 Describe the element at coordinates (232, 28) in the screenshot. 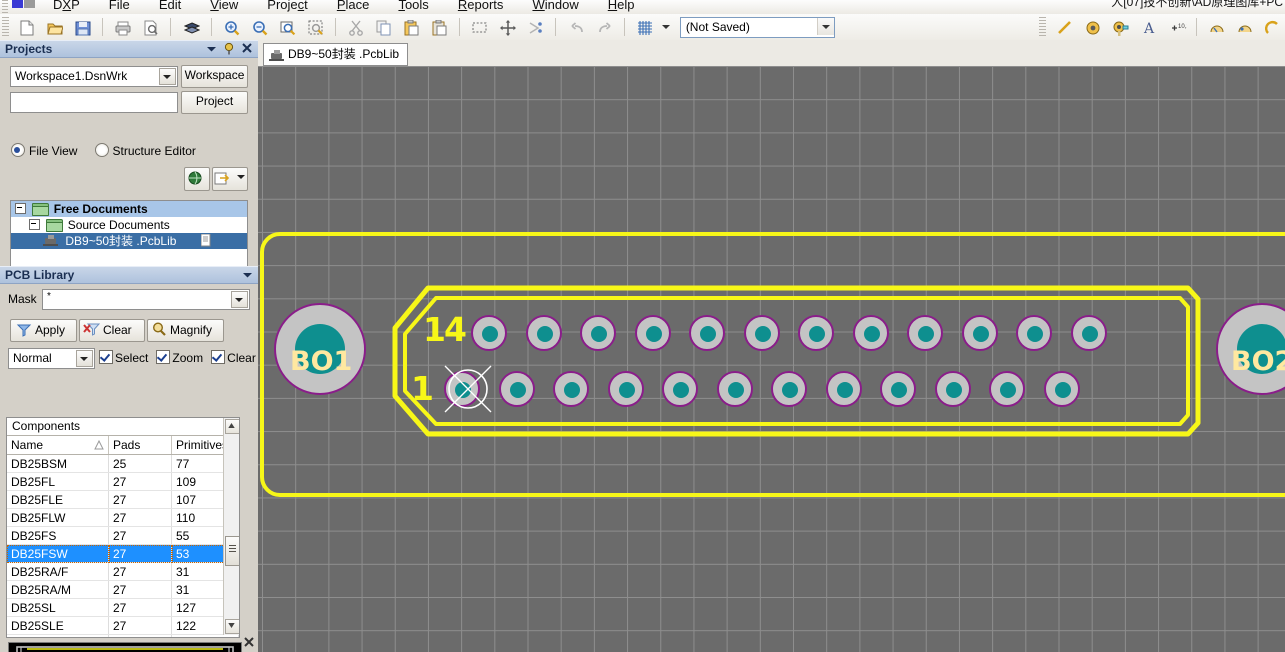

I see `zoom-in-icon` at that location.